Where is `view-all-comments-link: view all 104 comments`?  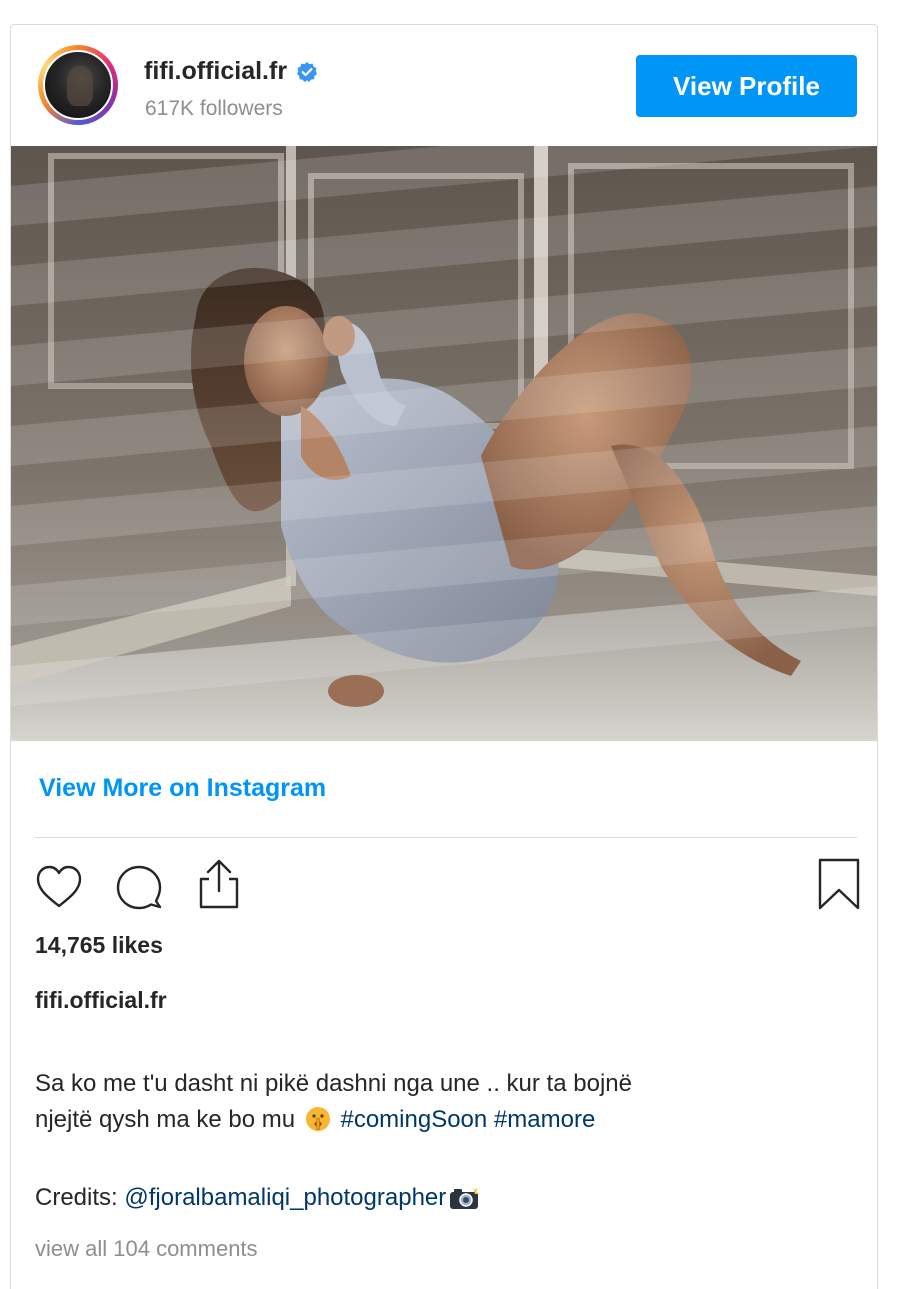 view-all-comments-link: view all 104 comments is located at coordinates (146, 1249).